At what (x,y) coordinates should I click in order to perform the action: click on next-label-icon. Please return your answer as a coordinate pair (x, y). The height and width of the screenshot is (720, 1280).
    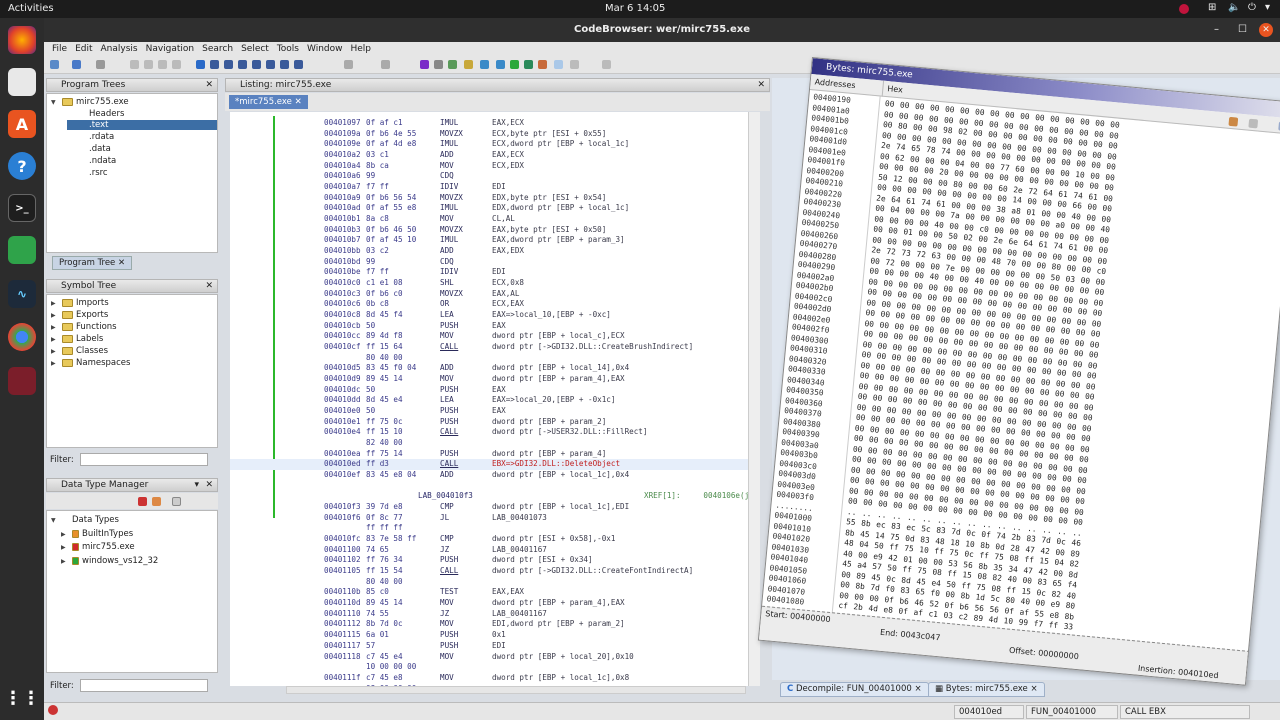
    Looking at the image, I should click on (242, 64).